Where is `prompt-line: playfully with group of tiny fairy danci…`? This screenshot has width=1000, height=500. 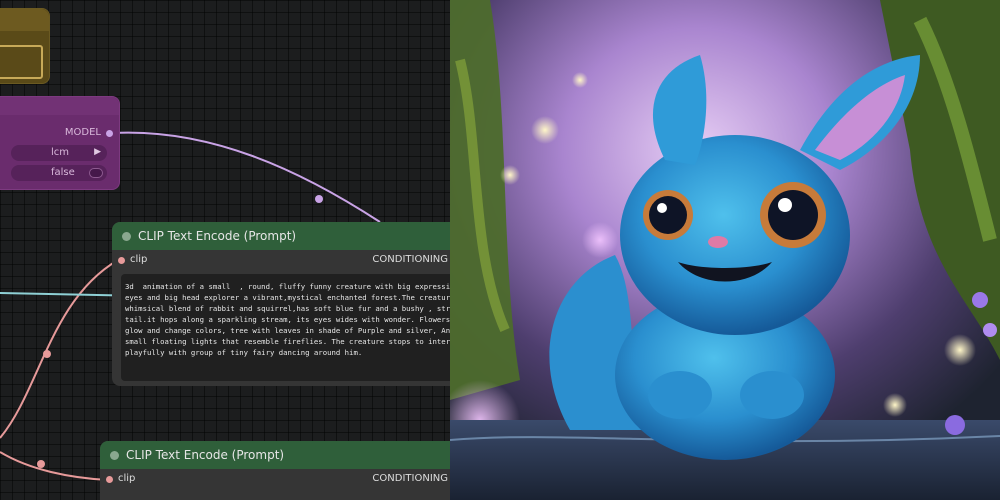 prompt-line: playfully with group of tiny fairy danci… is located at coordinates (244, 352).